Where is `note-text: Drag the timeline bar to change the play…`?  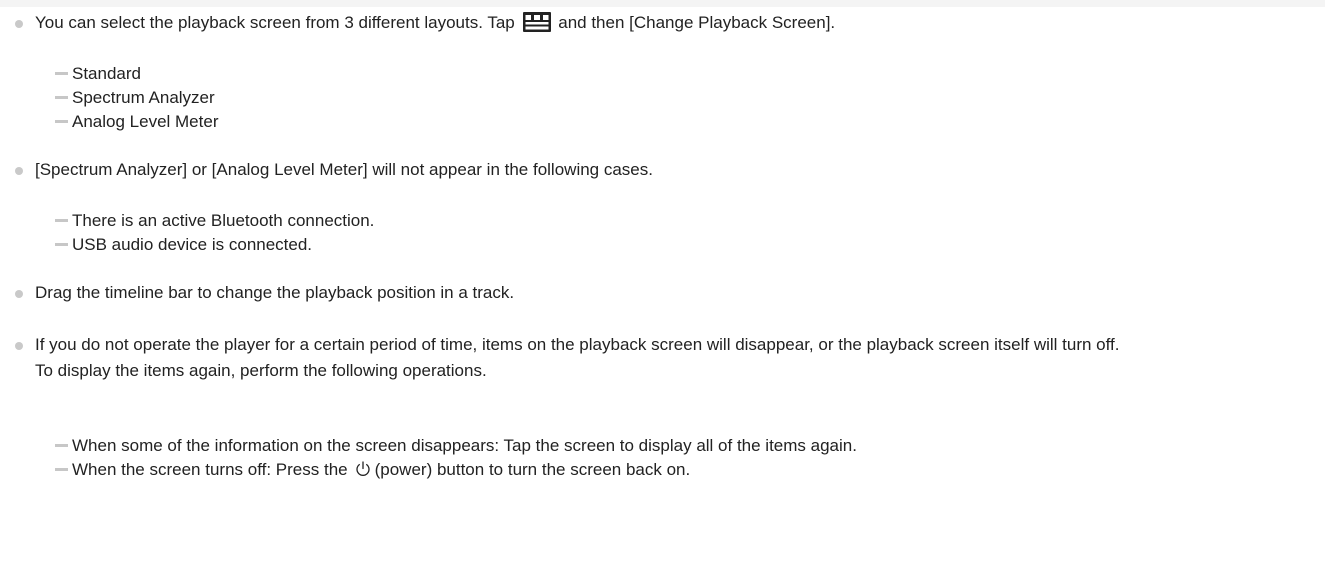
note-text: Drag the timeline bar to change the play… is located at coordinates (275, 292).